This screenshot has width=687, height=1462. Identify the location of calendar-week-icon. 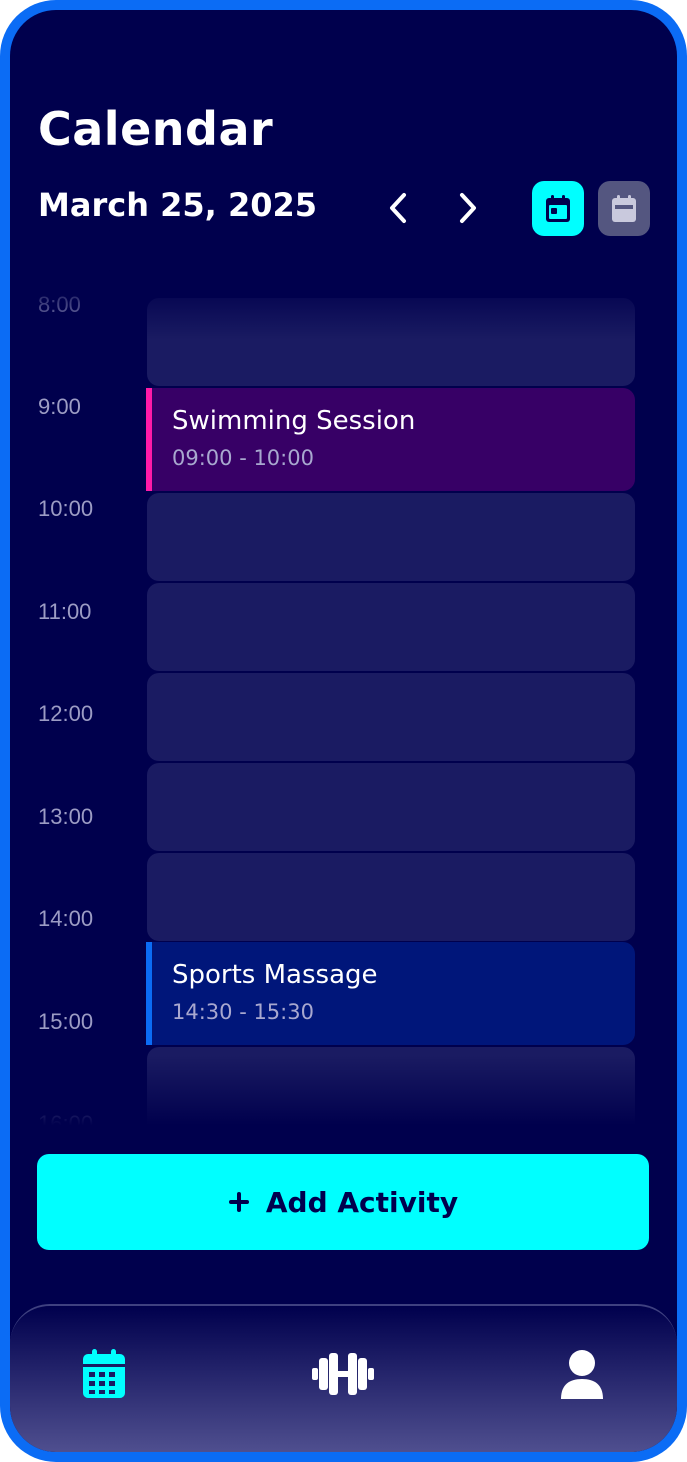
(624, 208).